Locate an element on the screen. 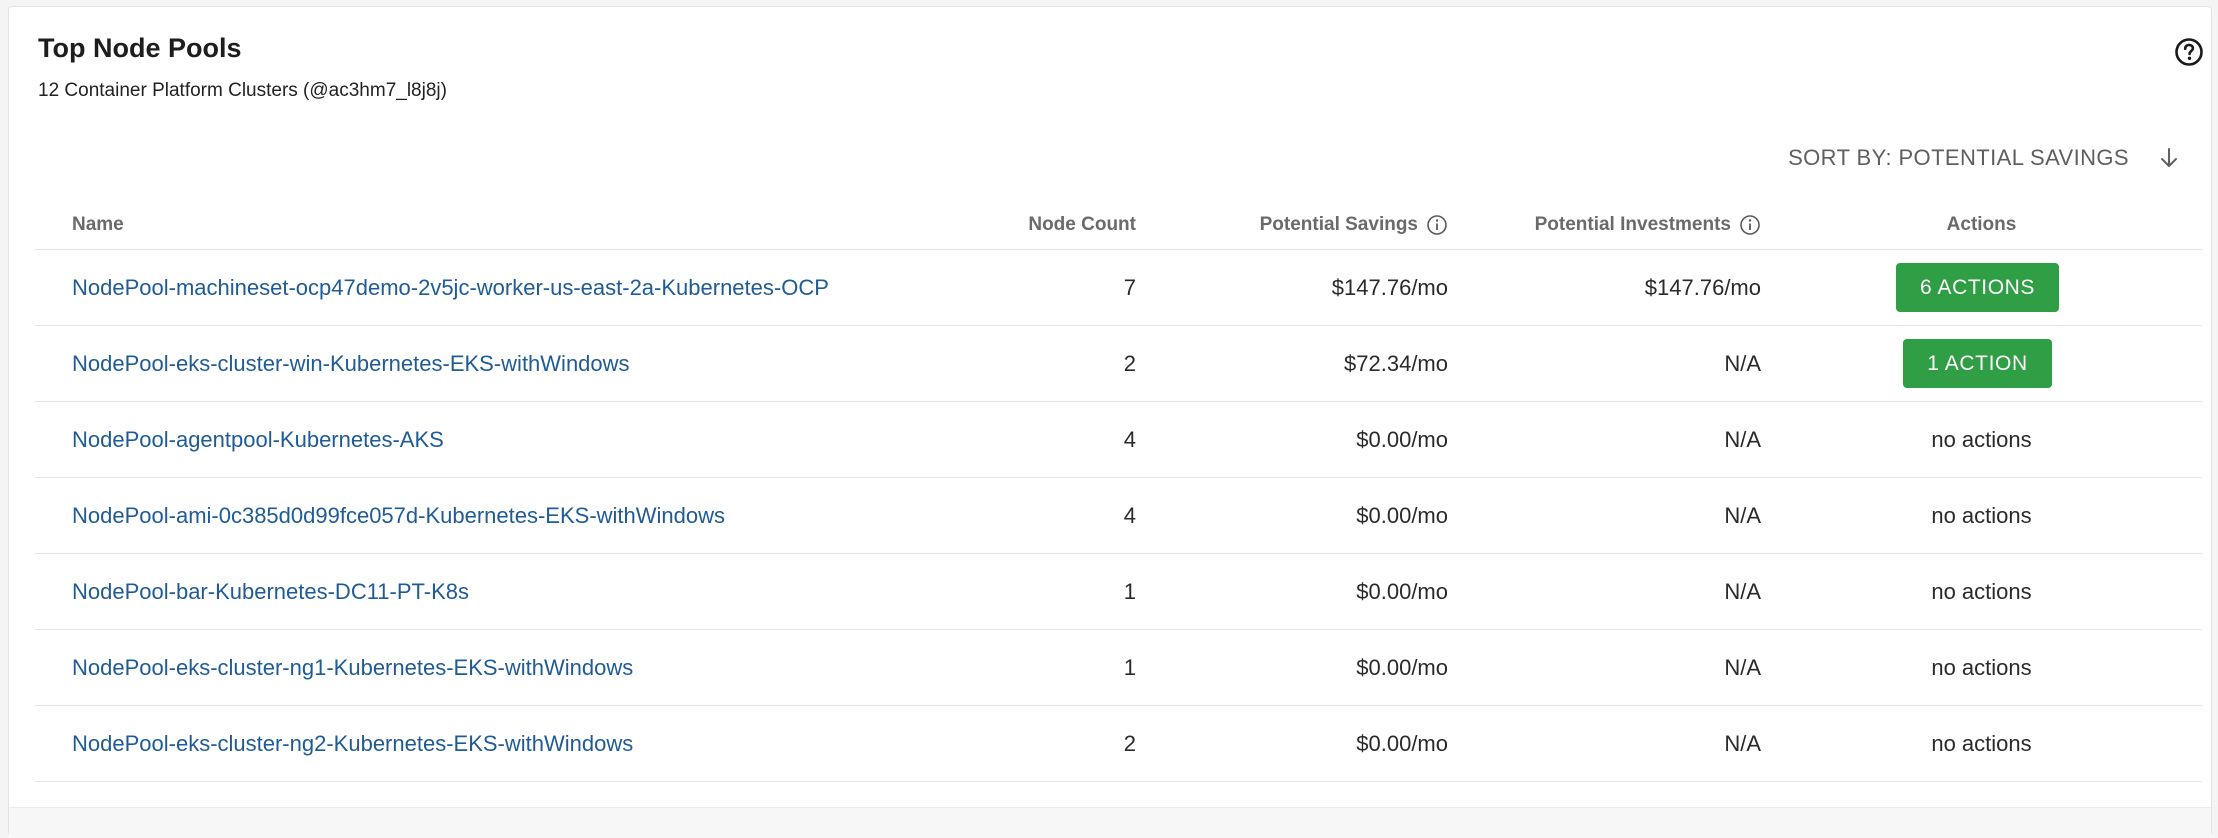 The height and width of the screenshot is (838, 2218). sort-label: SORT BY: POTENTIAL SAVINGS is located at coordinates (1958, 157).